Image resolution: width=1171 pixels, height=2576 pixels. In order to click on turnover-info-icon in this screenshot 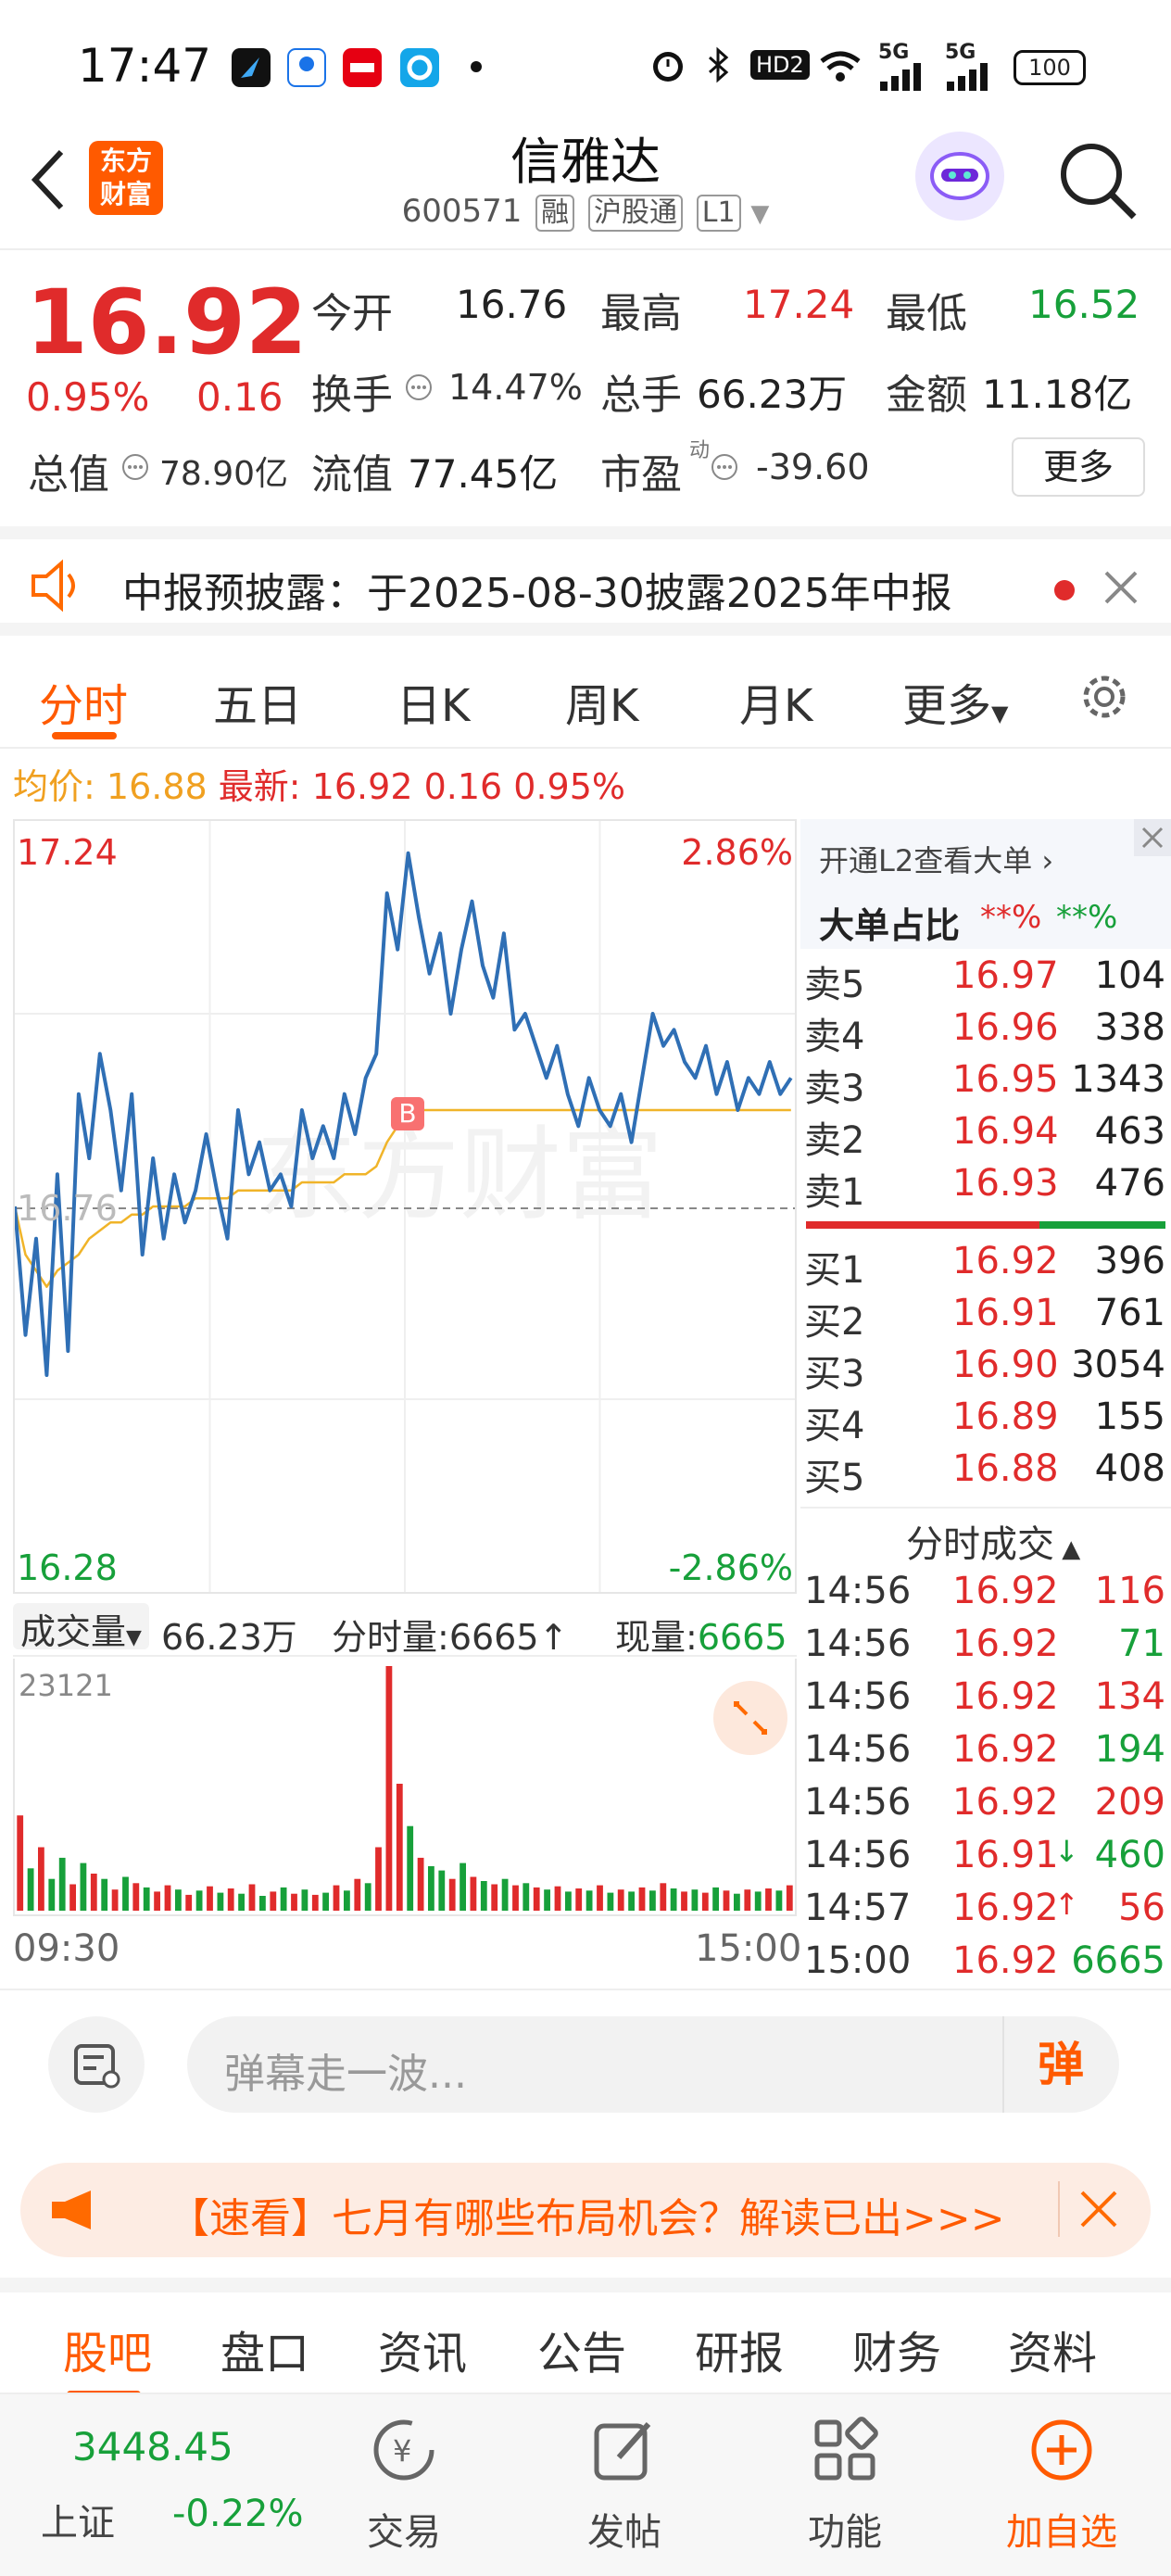, I will do `click(419, 389)`.